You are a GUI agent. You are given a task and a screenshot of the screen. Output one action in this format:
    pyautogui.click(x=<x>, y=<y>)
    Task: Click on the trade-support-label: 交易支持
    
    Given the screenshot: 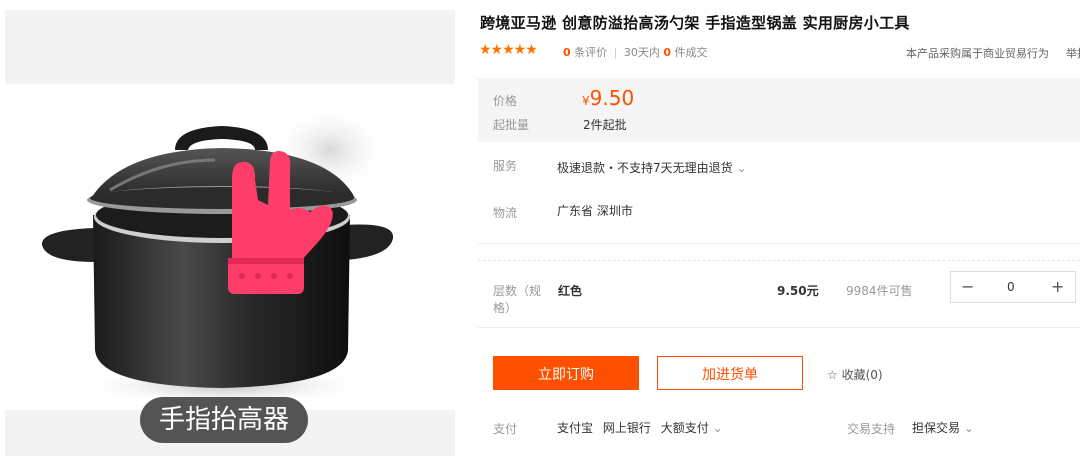 What is the action you would take?
    pyautogui.click(x=871, y=429)
    